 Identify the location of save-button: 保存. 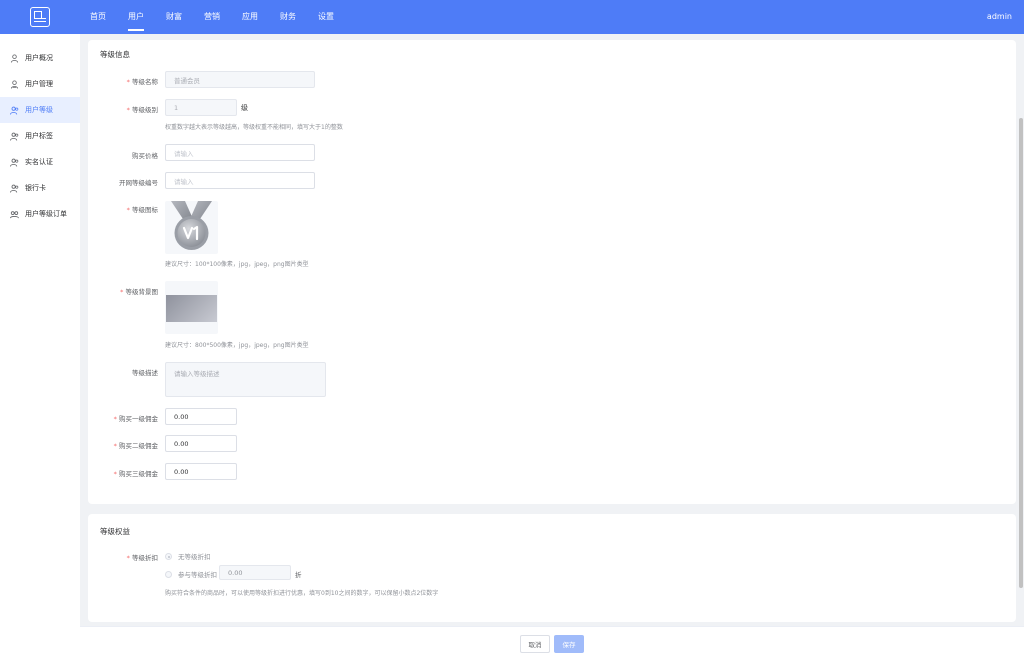
(569, 644).